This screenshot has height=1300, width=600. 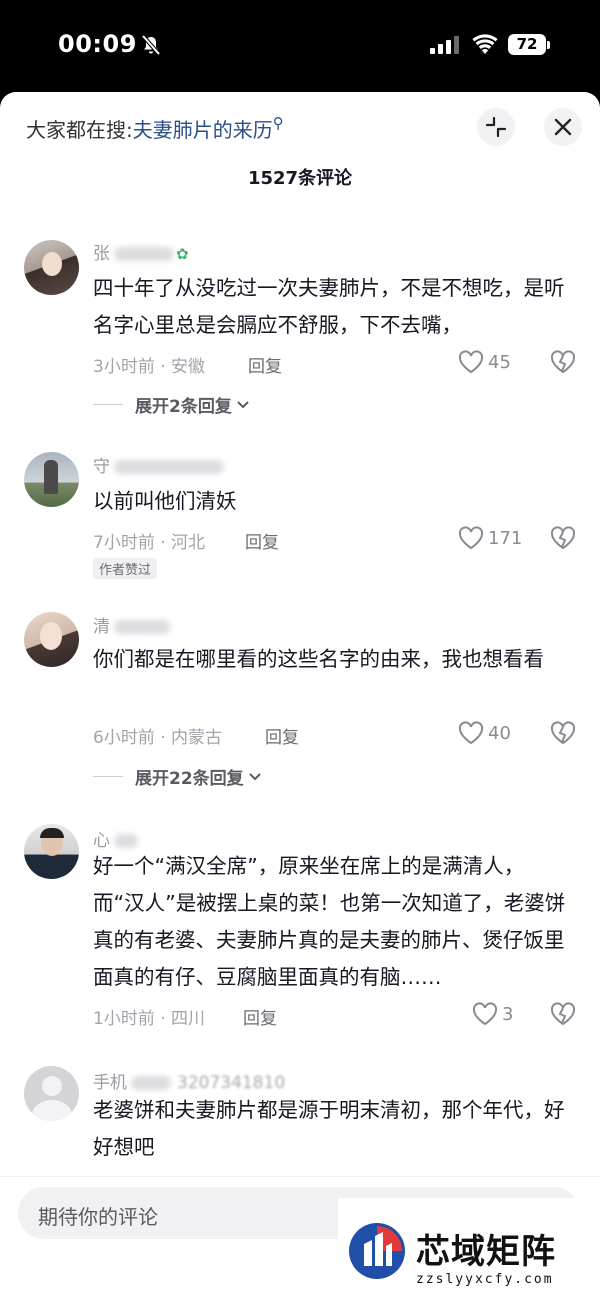 I want to click on status-bar: 00:09 72, so click(x=300, y=46).